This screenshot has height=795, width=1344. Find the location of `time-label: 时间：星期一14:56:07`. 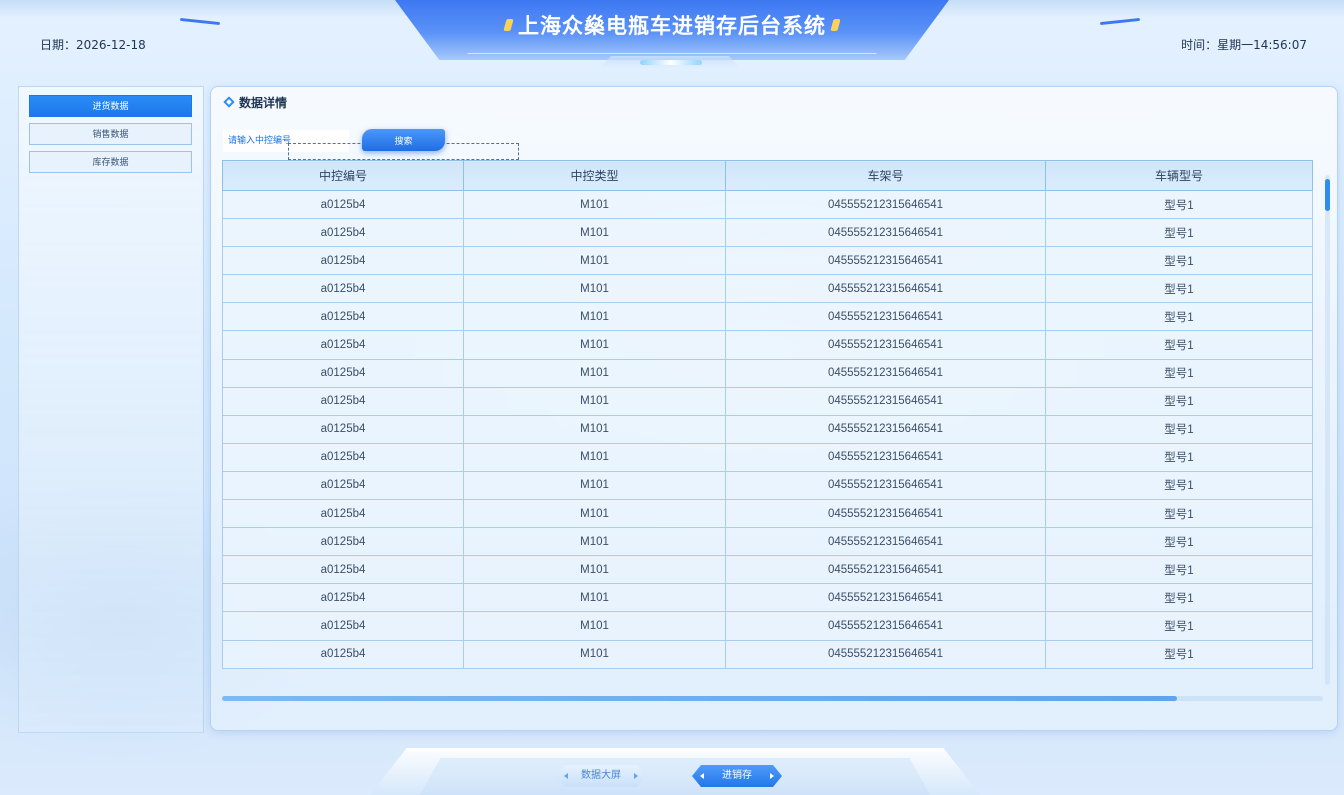

time-label: 时间：星期一14:56:07 is located at coordinates (1244, 45).